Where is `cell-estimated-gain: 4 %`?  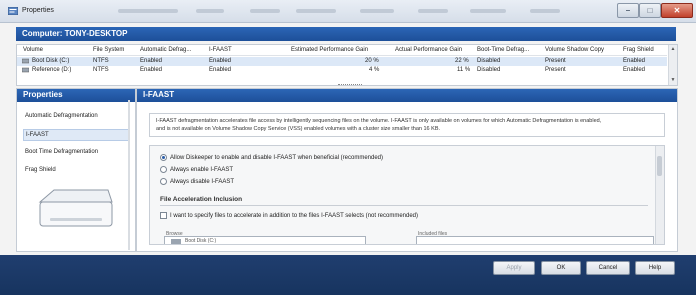
cell-estimated-gain: 4 % is located at coordinates (374, 70).